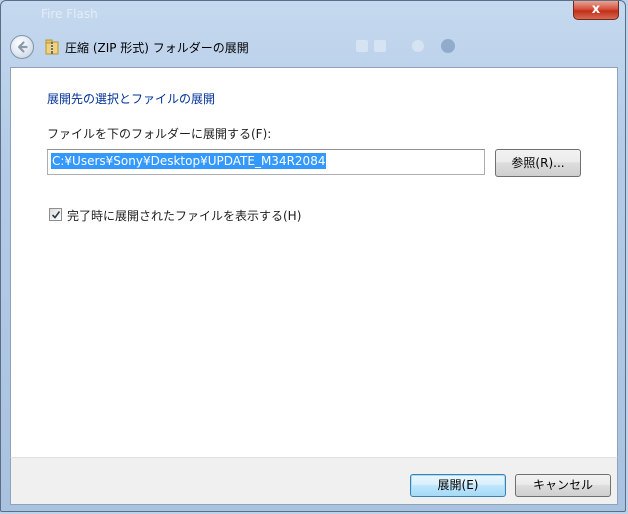 The width and height of the screenshot is (628, 514). What do you see at coordinates (52, 47) in the screenshot?
I see `zip-folder-icon` at bounding box center [52, 47].